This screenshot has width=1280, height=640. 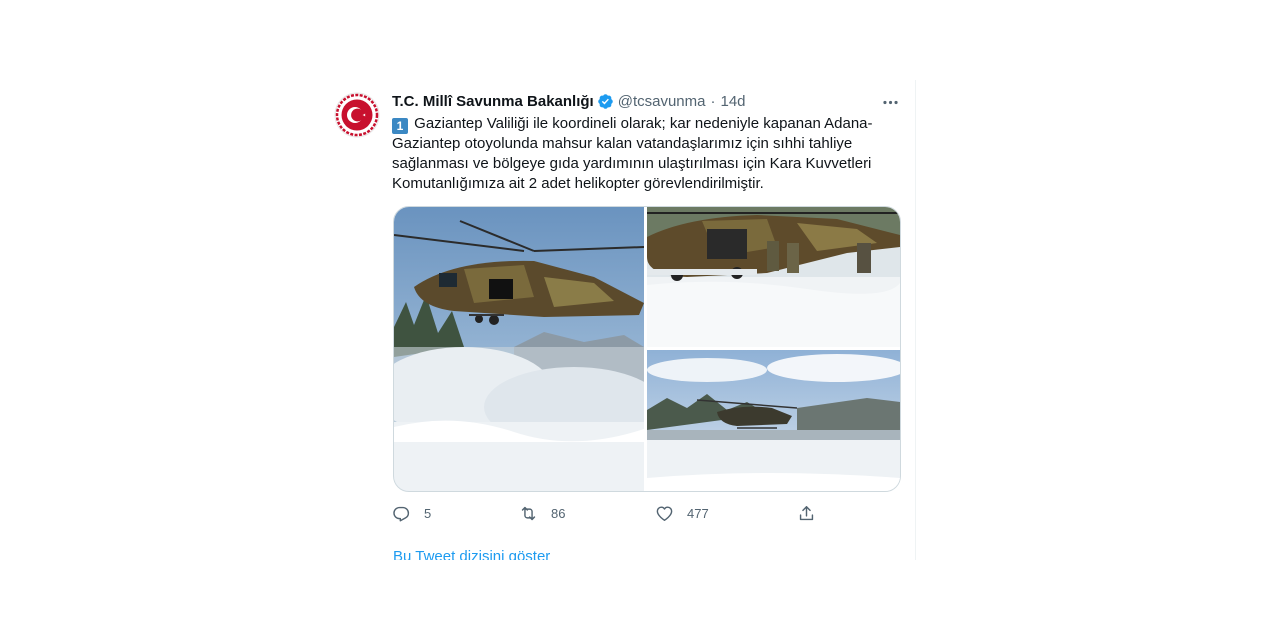 I want to click on msb-emblem-icon, so click(x=357, y=115).